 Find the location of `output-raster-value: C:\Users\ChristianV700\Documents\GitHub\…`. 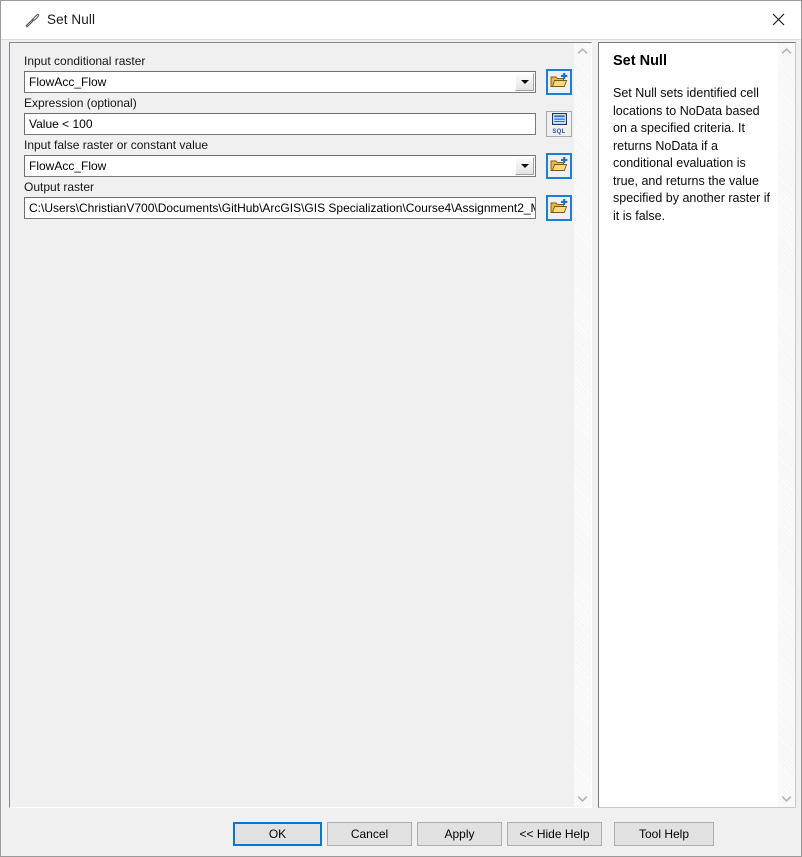

output-raster-value: C:\Users\ChristianV700\Documents\GitHub\… is located at coordinates (282, 208).